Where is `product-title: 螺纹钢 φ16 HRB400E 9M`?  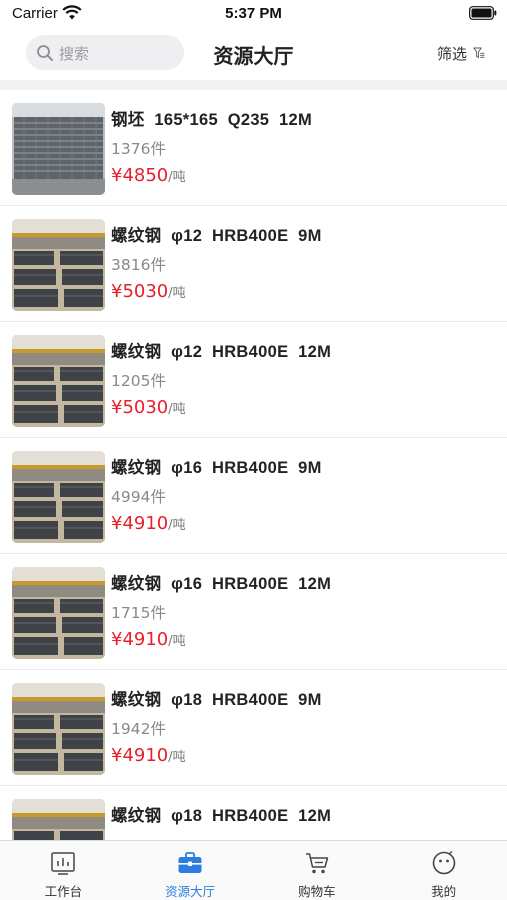
product-title: 螺纹钢 φ16 HRB400E 9M is located at coordinates (216, 468).